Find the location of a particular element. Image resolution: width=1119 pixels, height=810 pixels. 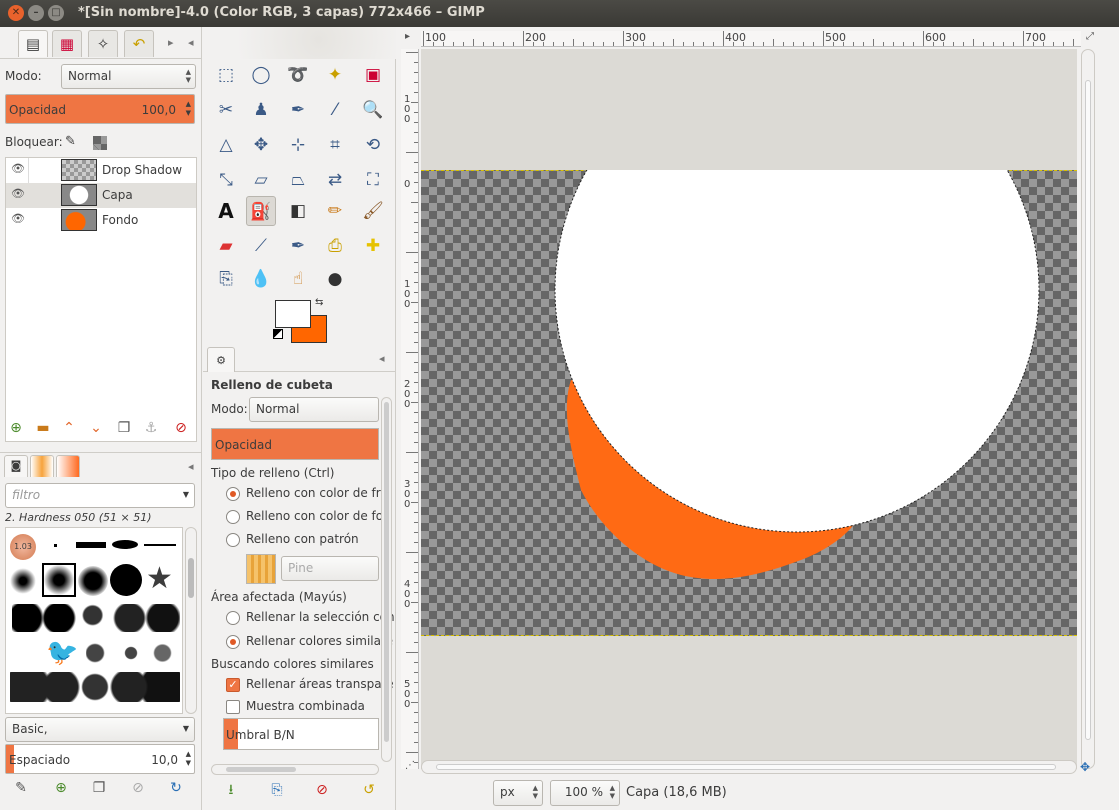

brush-row-grunge is located at coordinates (95, 687).